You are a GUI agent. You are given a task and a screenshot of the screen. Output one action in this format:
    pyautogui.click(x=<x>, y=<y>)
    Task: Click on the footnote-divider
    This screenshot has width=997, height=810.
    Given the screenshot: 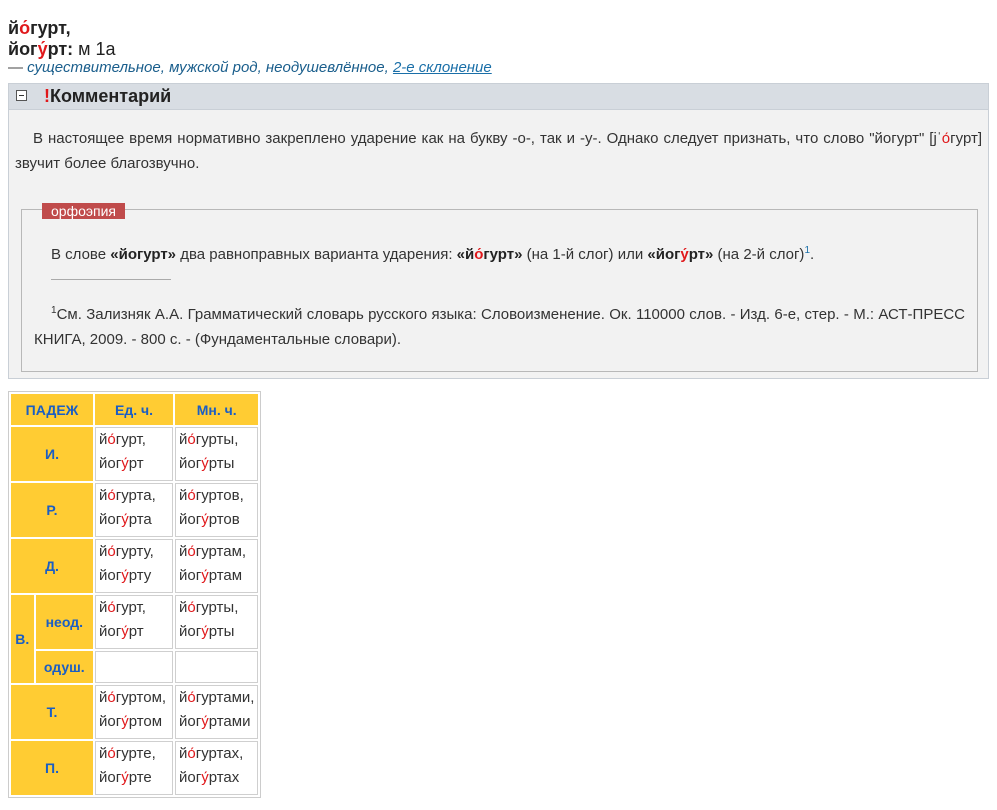 What is the action you would take?
    pyautogui.click(x=111, y=279)
    